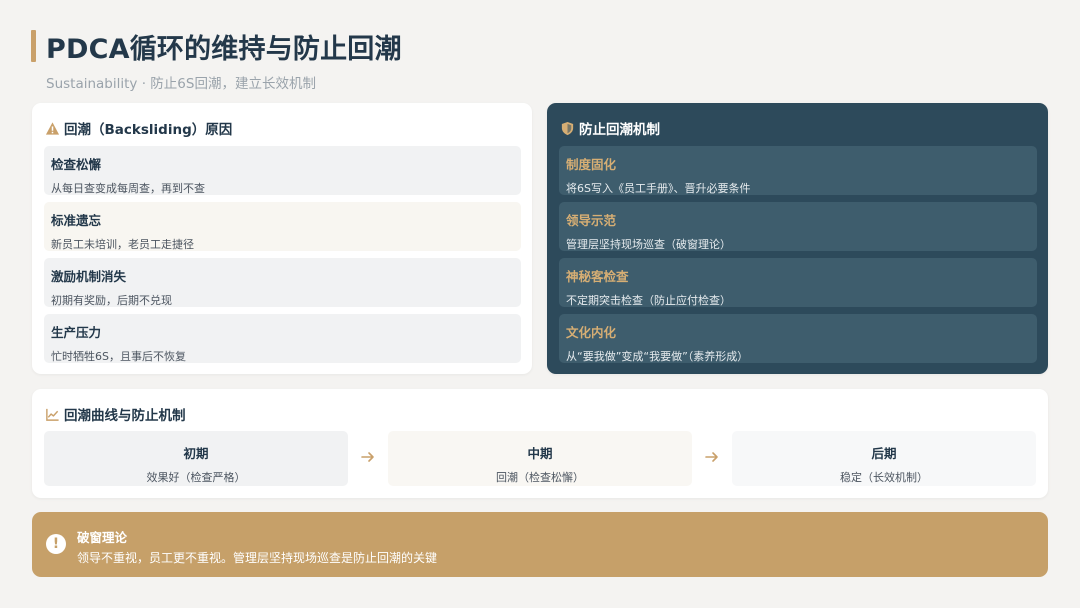 The height and width of the screenshot is (608, 1080). I want to click on title-accent-bar, so click(33, 46).